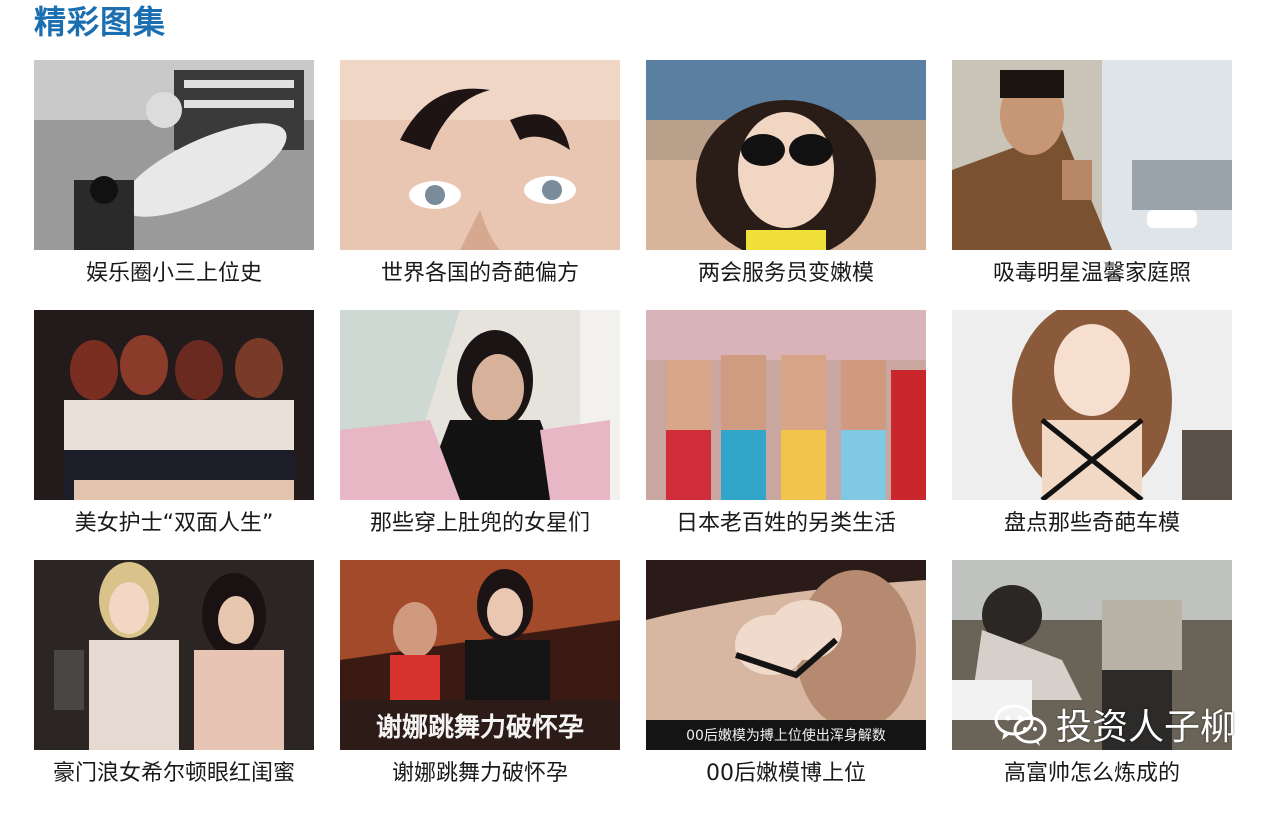  I want to click on section-title: 精彩图集, so click(100, 22).